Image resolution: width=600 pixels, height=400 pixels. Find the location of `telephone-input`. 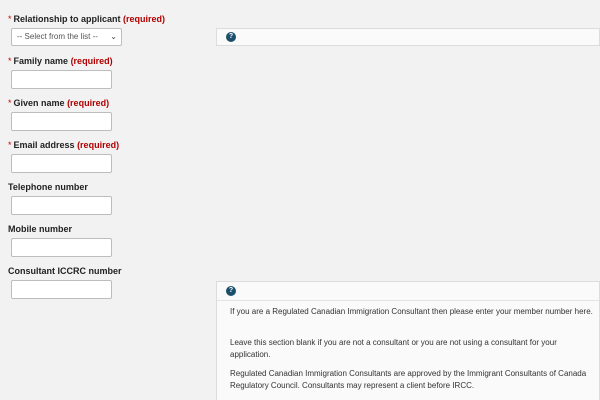

telephone-input is located at coordinates (61, 205).